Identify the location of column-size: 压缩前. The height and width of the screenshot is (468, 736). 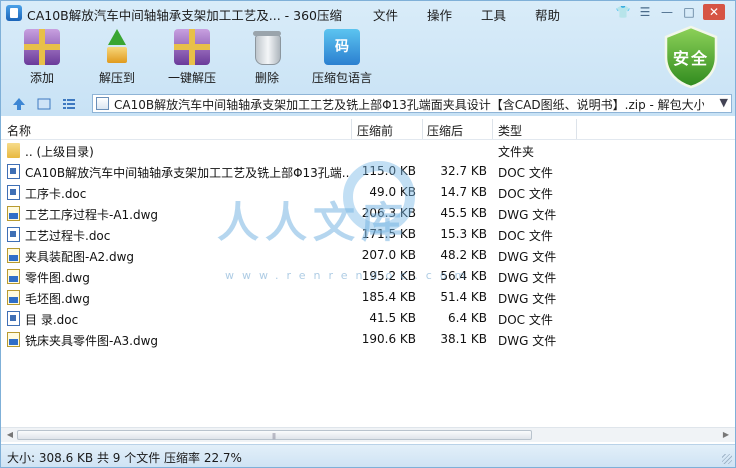
(375, 130).